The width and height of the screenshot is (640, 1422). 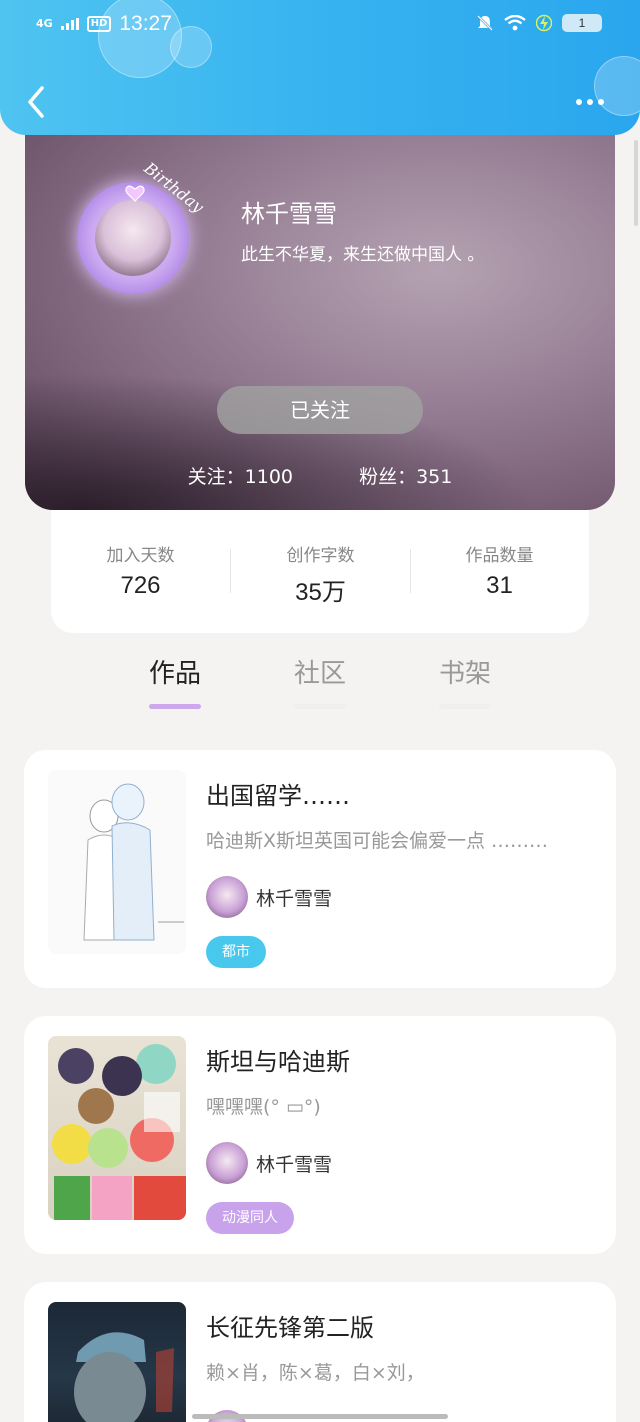 I want to click on stat-join-days: 加入天数 726, so click(x=140, y=570).